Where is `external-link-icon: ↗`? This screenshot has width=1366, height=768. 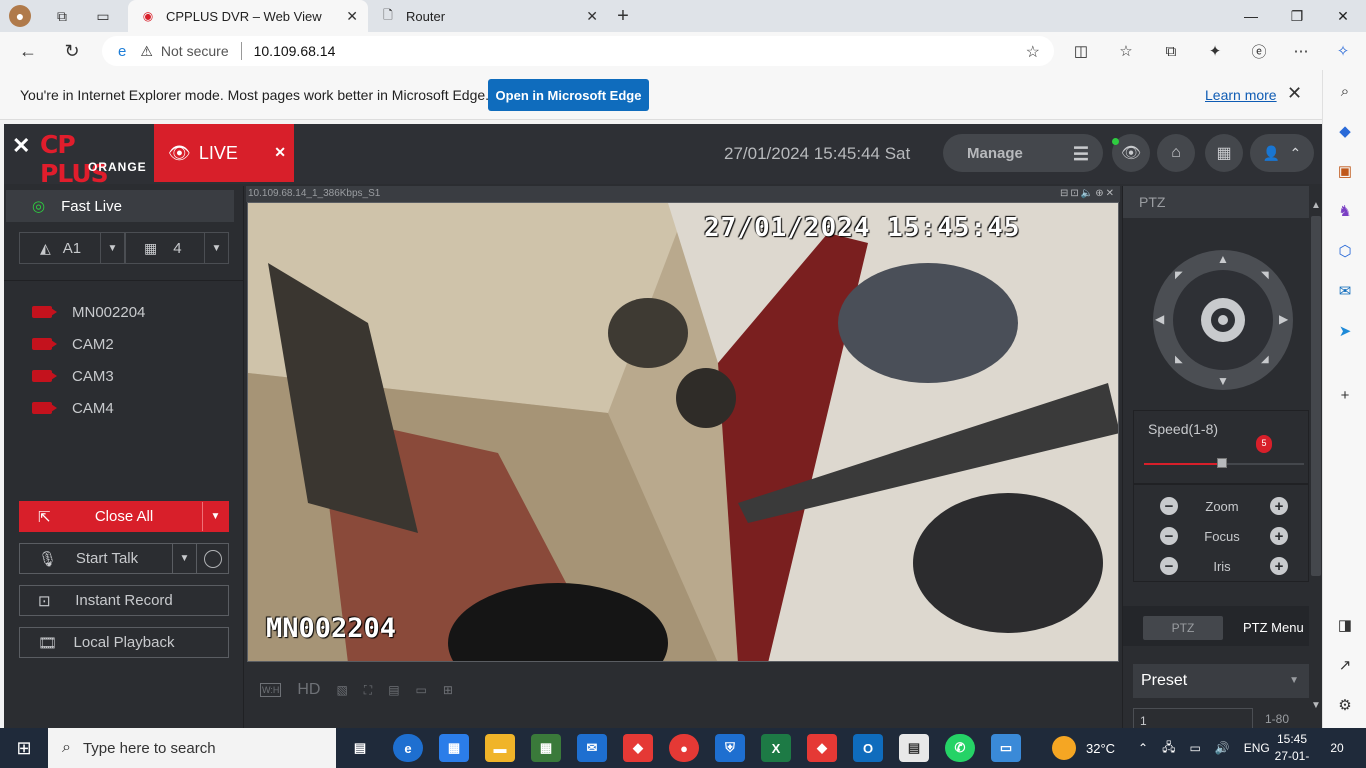 external-link-icon: ↗ is located at coordinates (1345, 665).